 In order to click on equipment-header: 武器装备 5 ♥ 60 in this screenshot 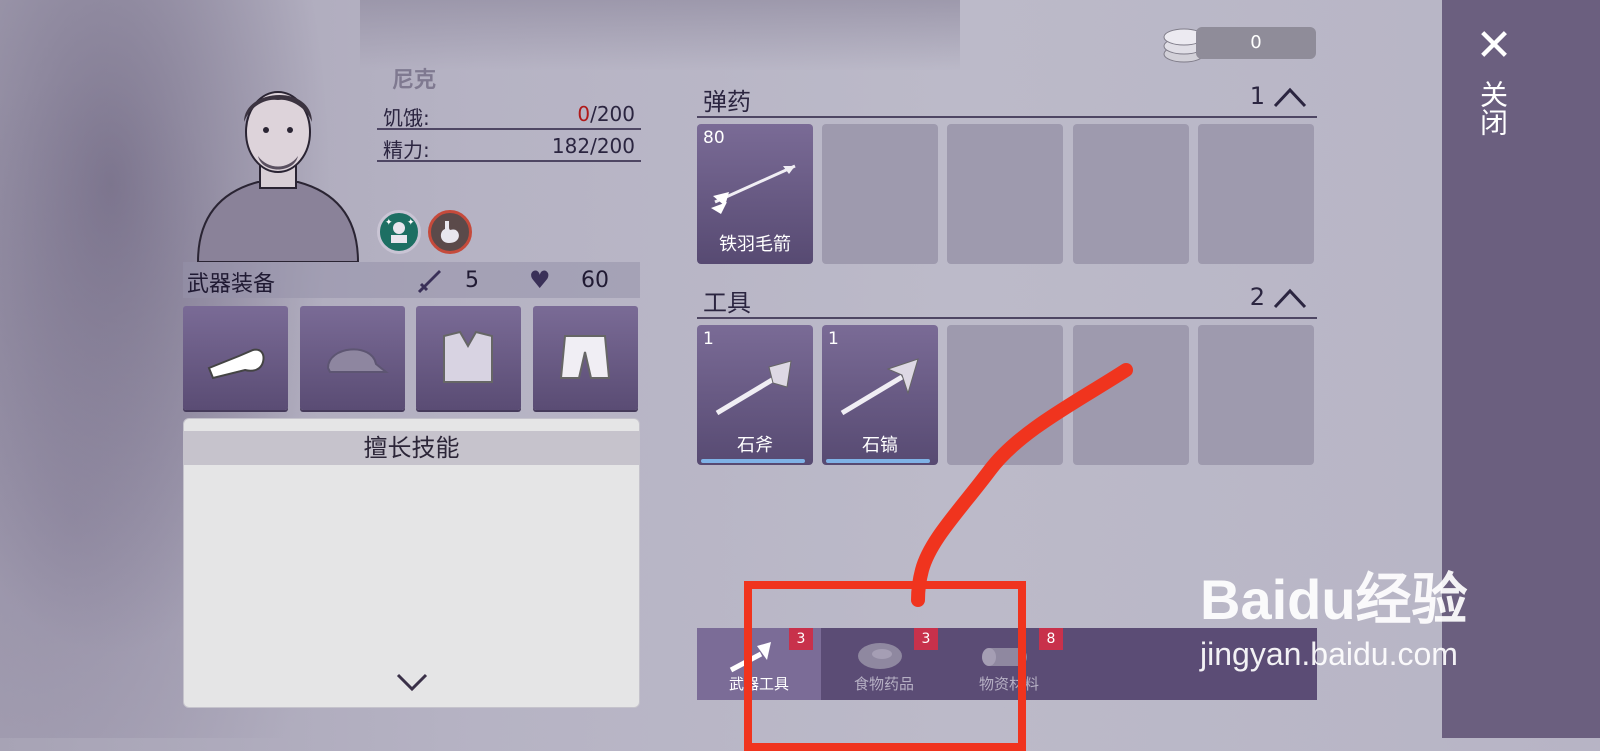, I will do `click(411, 280)`.